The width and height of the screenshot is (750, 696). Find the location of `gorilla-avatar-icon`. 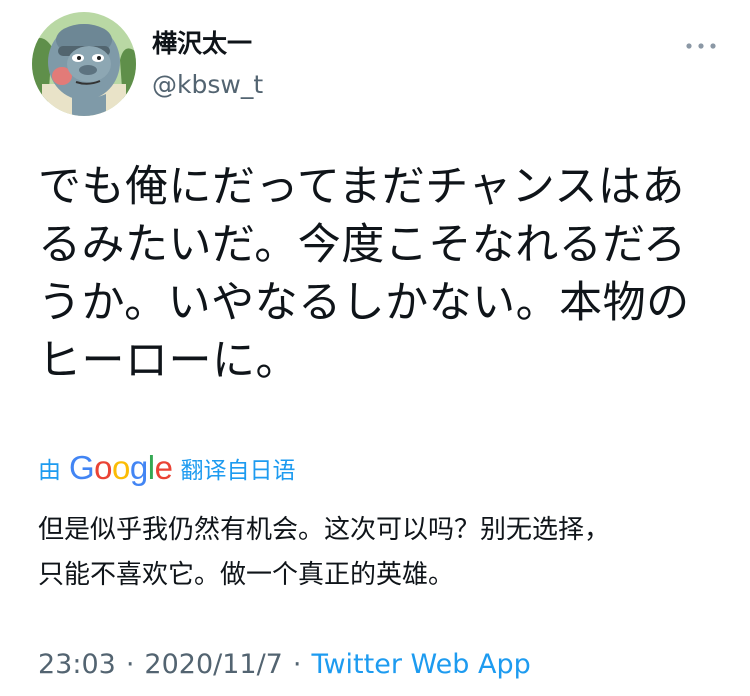

gorilla-avatar-icon is located at coordinates (84, 64).